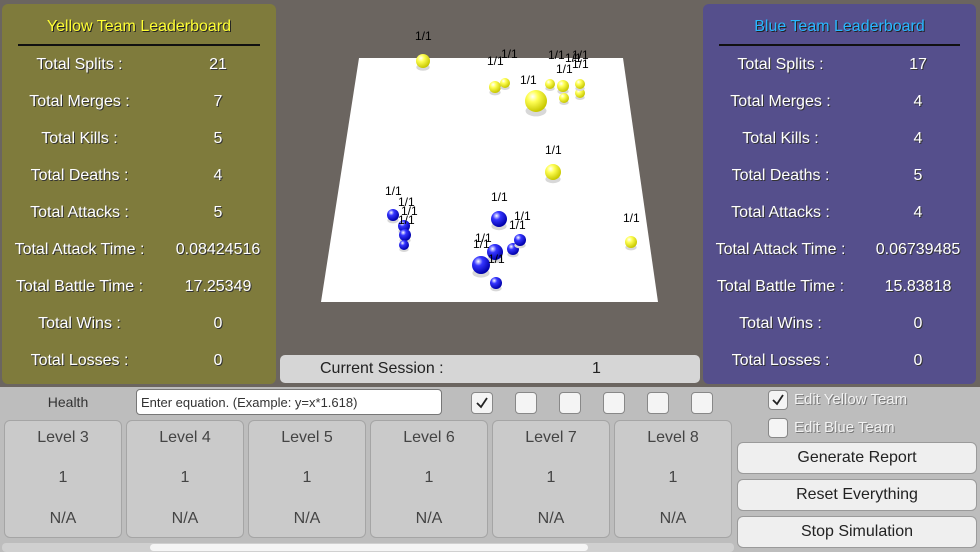 The height and width of the screenshot is (552, 980). I want to click on level-card-7: Level 7 1 N/A, so click(551, 479).